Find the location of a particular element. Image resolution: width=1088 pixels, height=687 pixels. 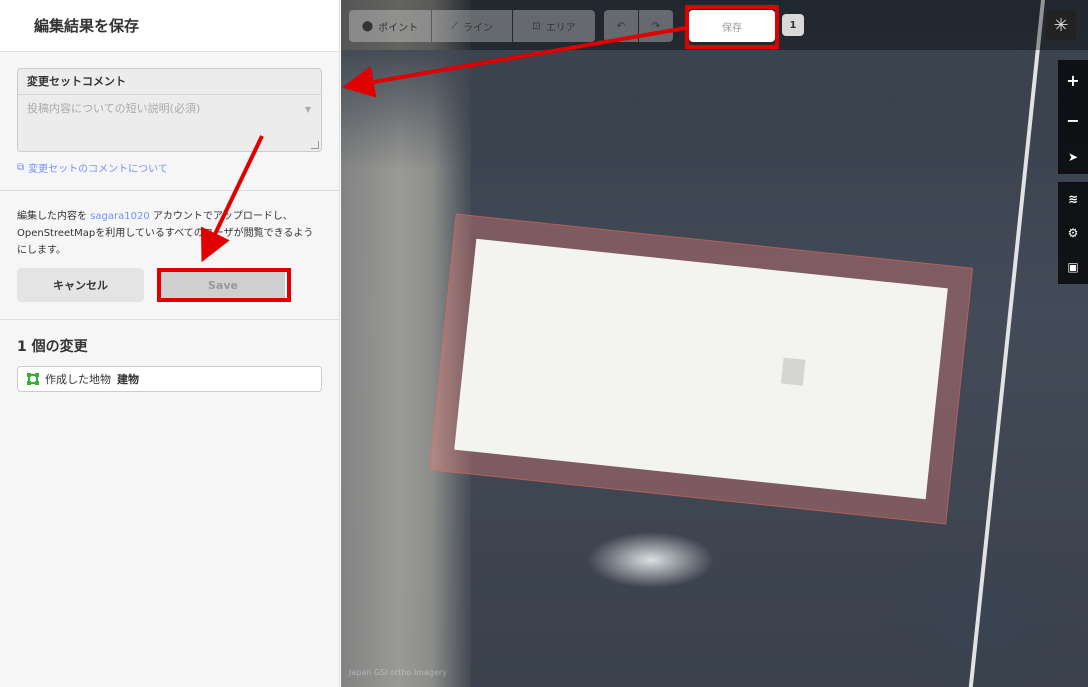

add-line-label: ライン is located at coordinates (478, 28).